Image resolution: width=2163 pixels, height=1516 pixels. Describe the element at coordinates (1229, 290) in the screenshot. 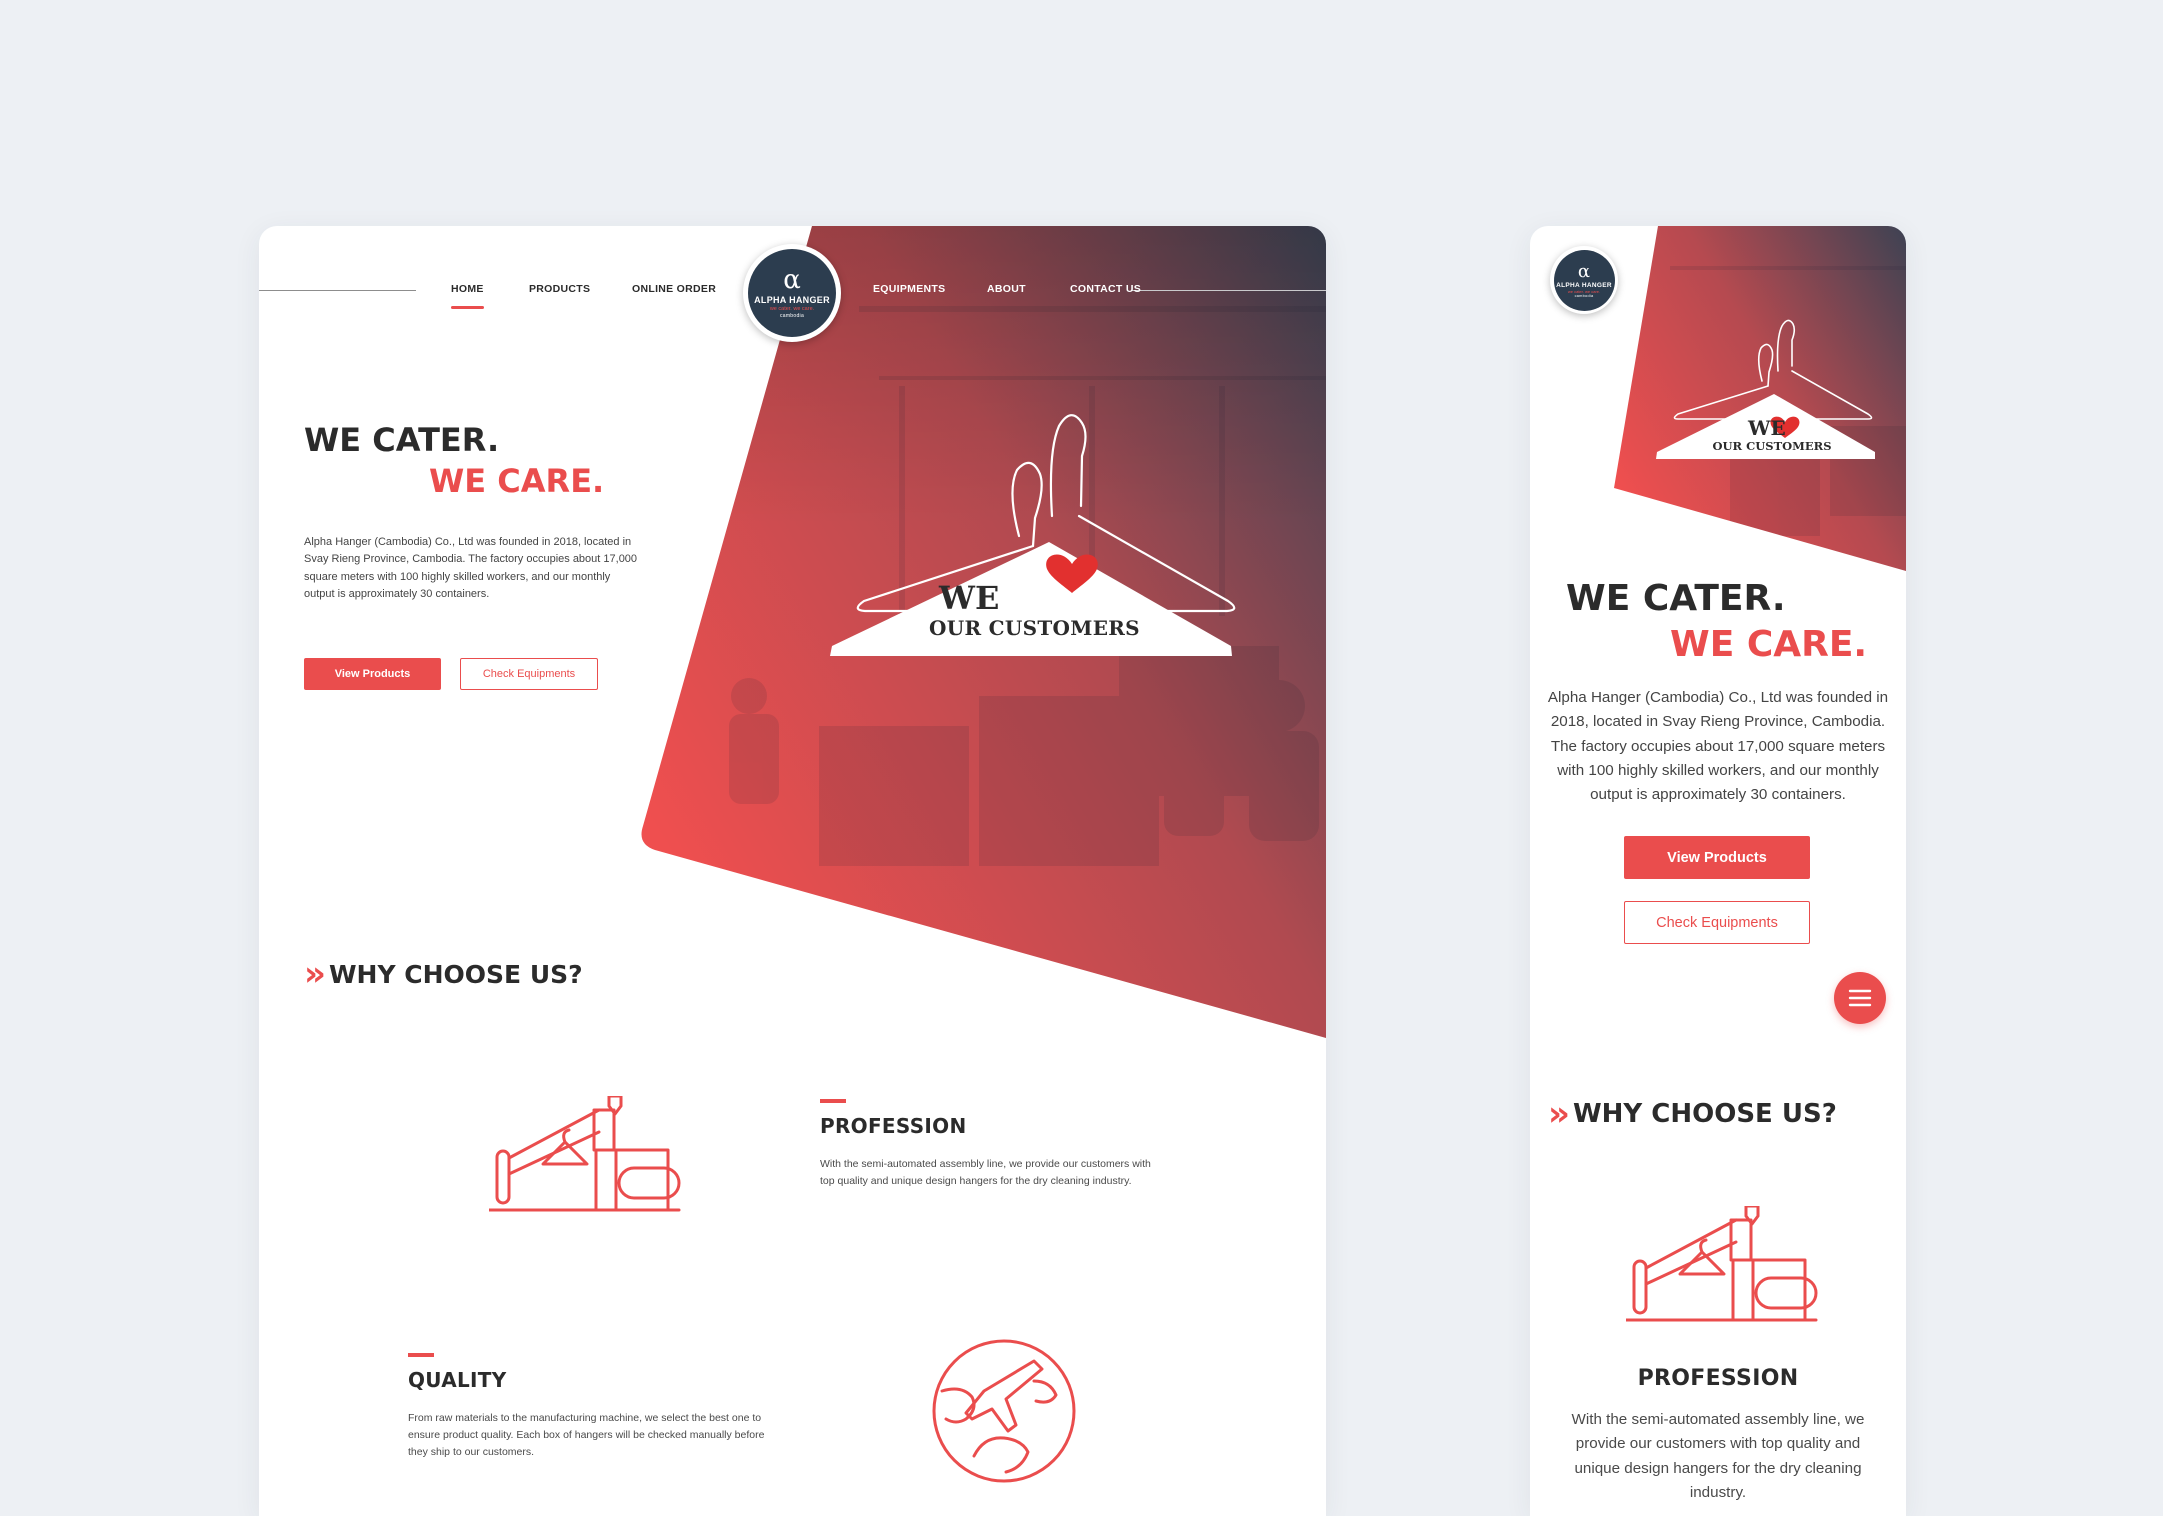

I see `nav-line-right` at that location.